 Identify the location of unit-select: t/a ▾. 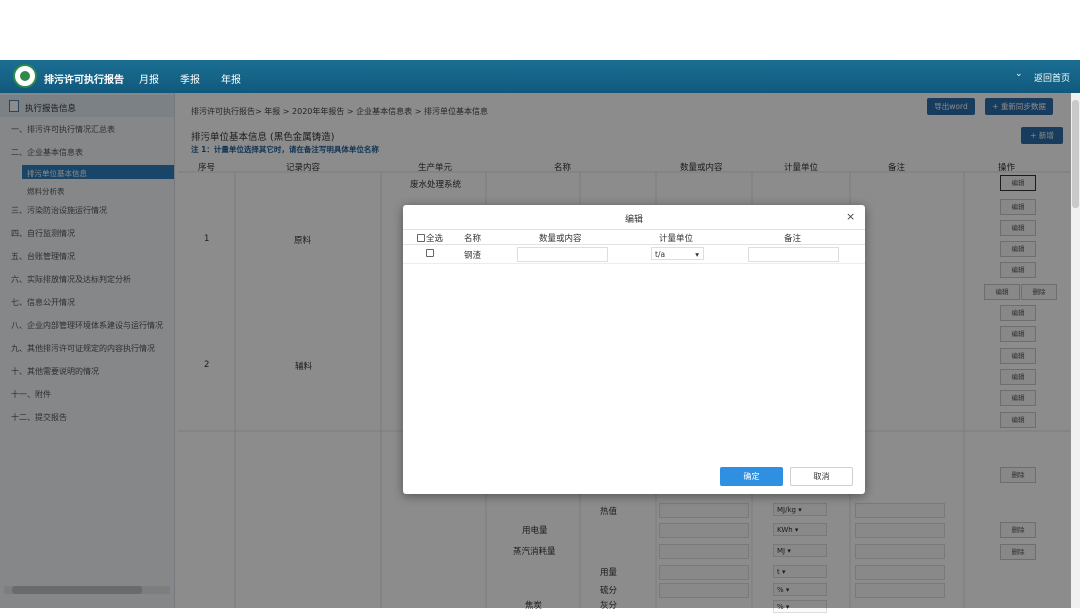
(677, 253).